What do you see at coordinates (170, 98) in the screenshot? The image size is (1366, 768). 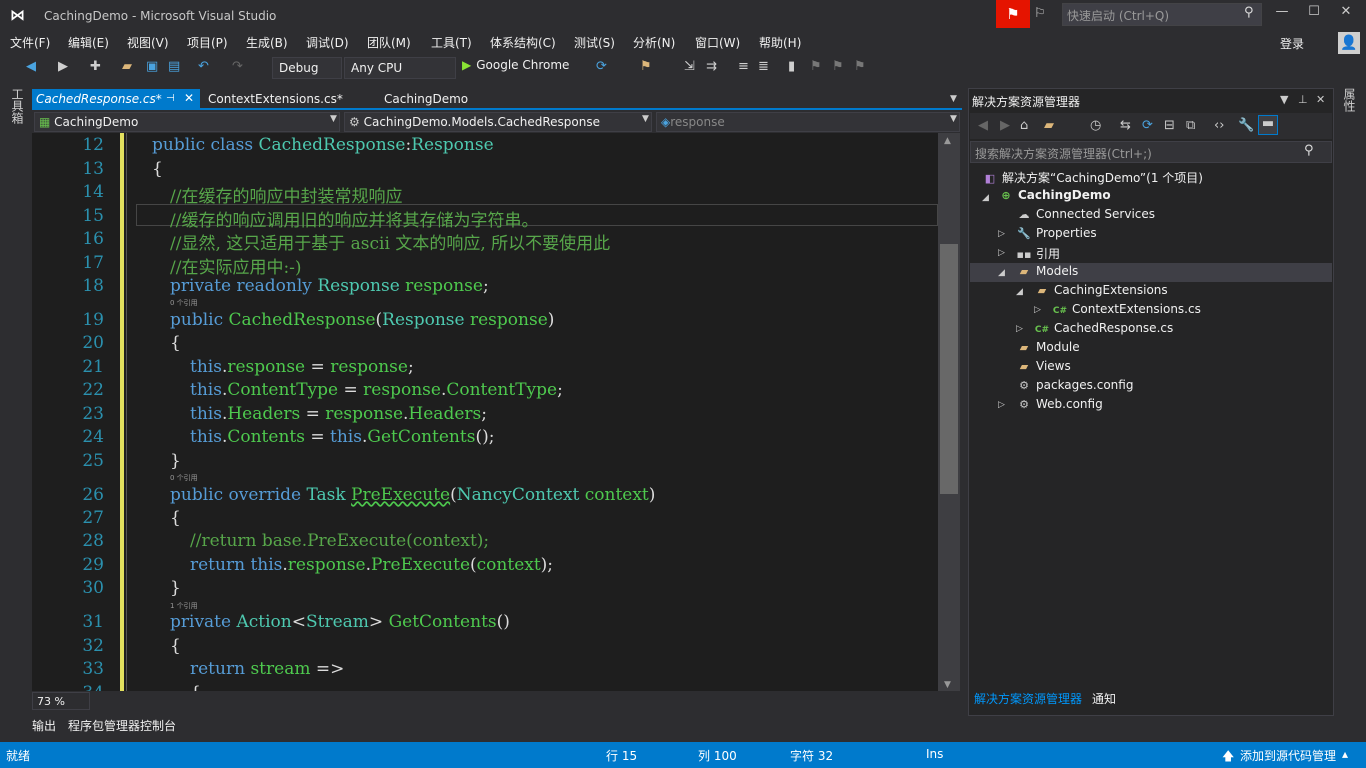 I see `pin-icon: ⊣` at bounding box center [170, 98].